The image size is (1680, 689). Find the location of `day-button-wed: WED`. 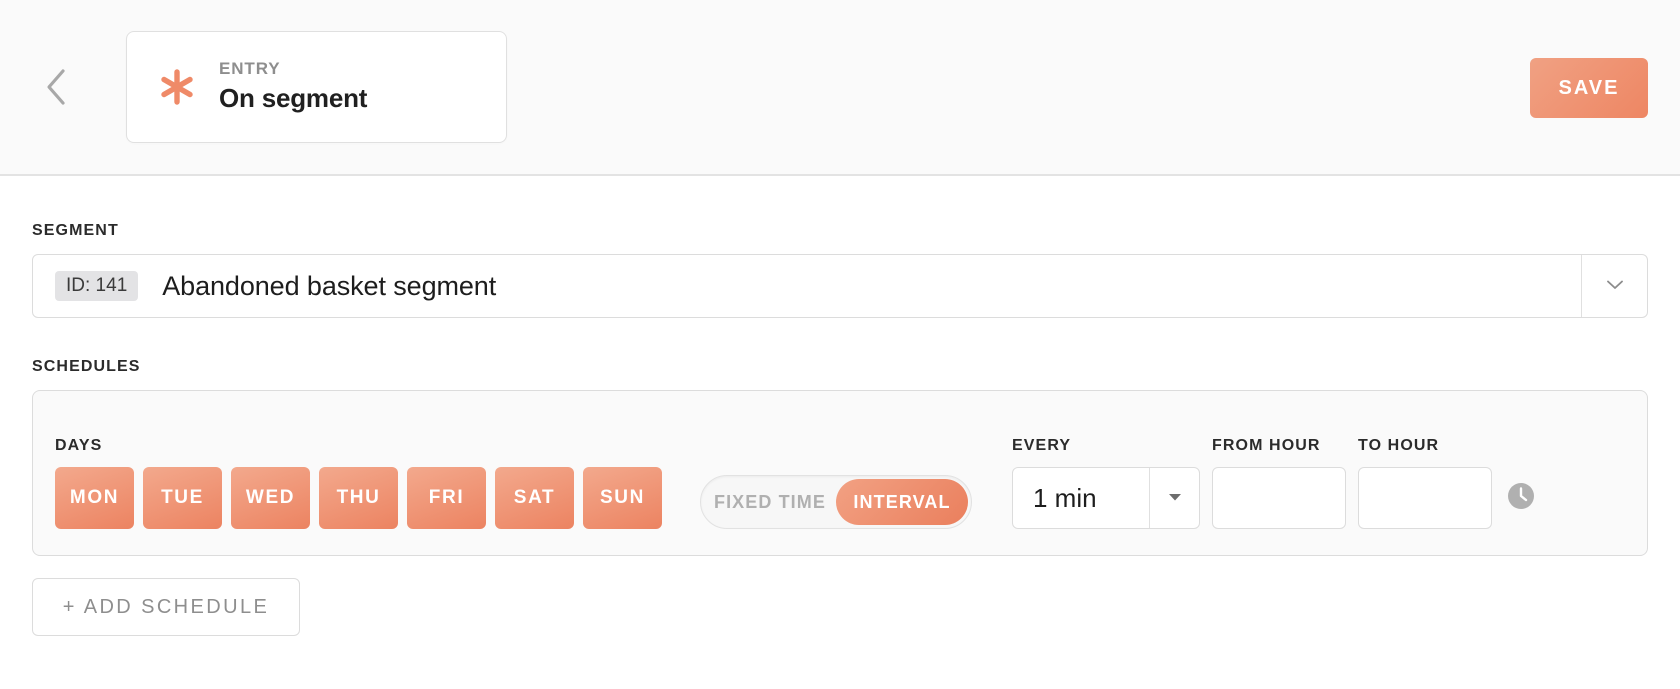

day-button-wed: WED is located at coordinates (270, 498).